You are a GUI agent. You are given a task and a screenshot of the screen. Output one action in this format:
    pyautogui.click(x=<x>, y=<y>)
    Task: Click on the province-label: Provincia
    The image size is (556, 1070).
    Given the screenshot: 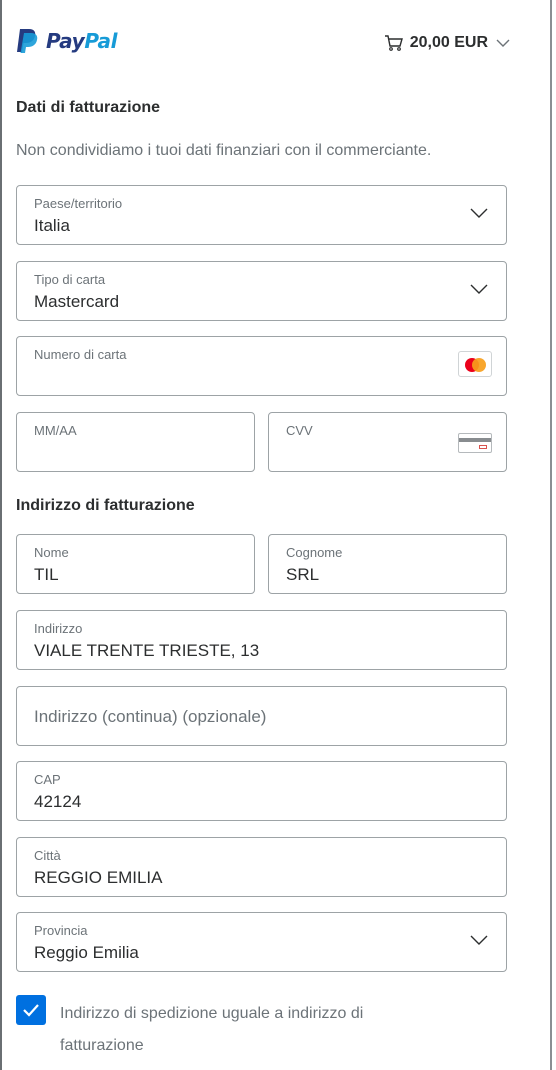 What is the action you would take?
    pyautogui.click(x=61, y=930)
    